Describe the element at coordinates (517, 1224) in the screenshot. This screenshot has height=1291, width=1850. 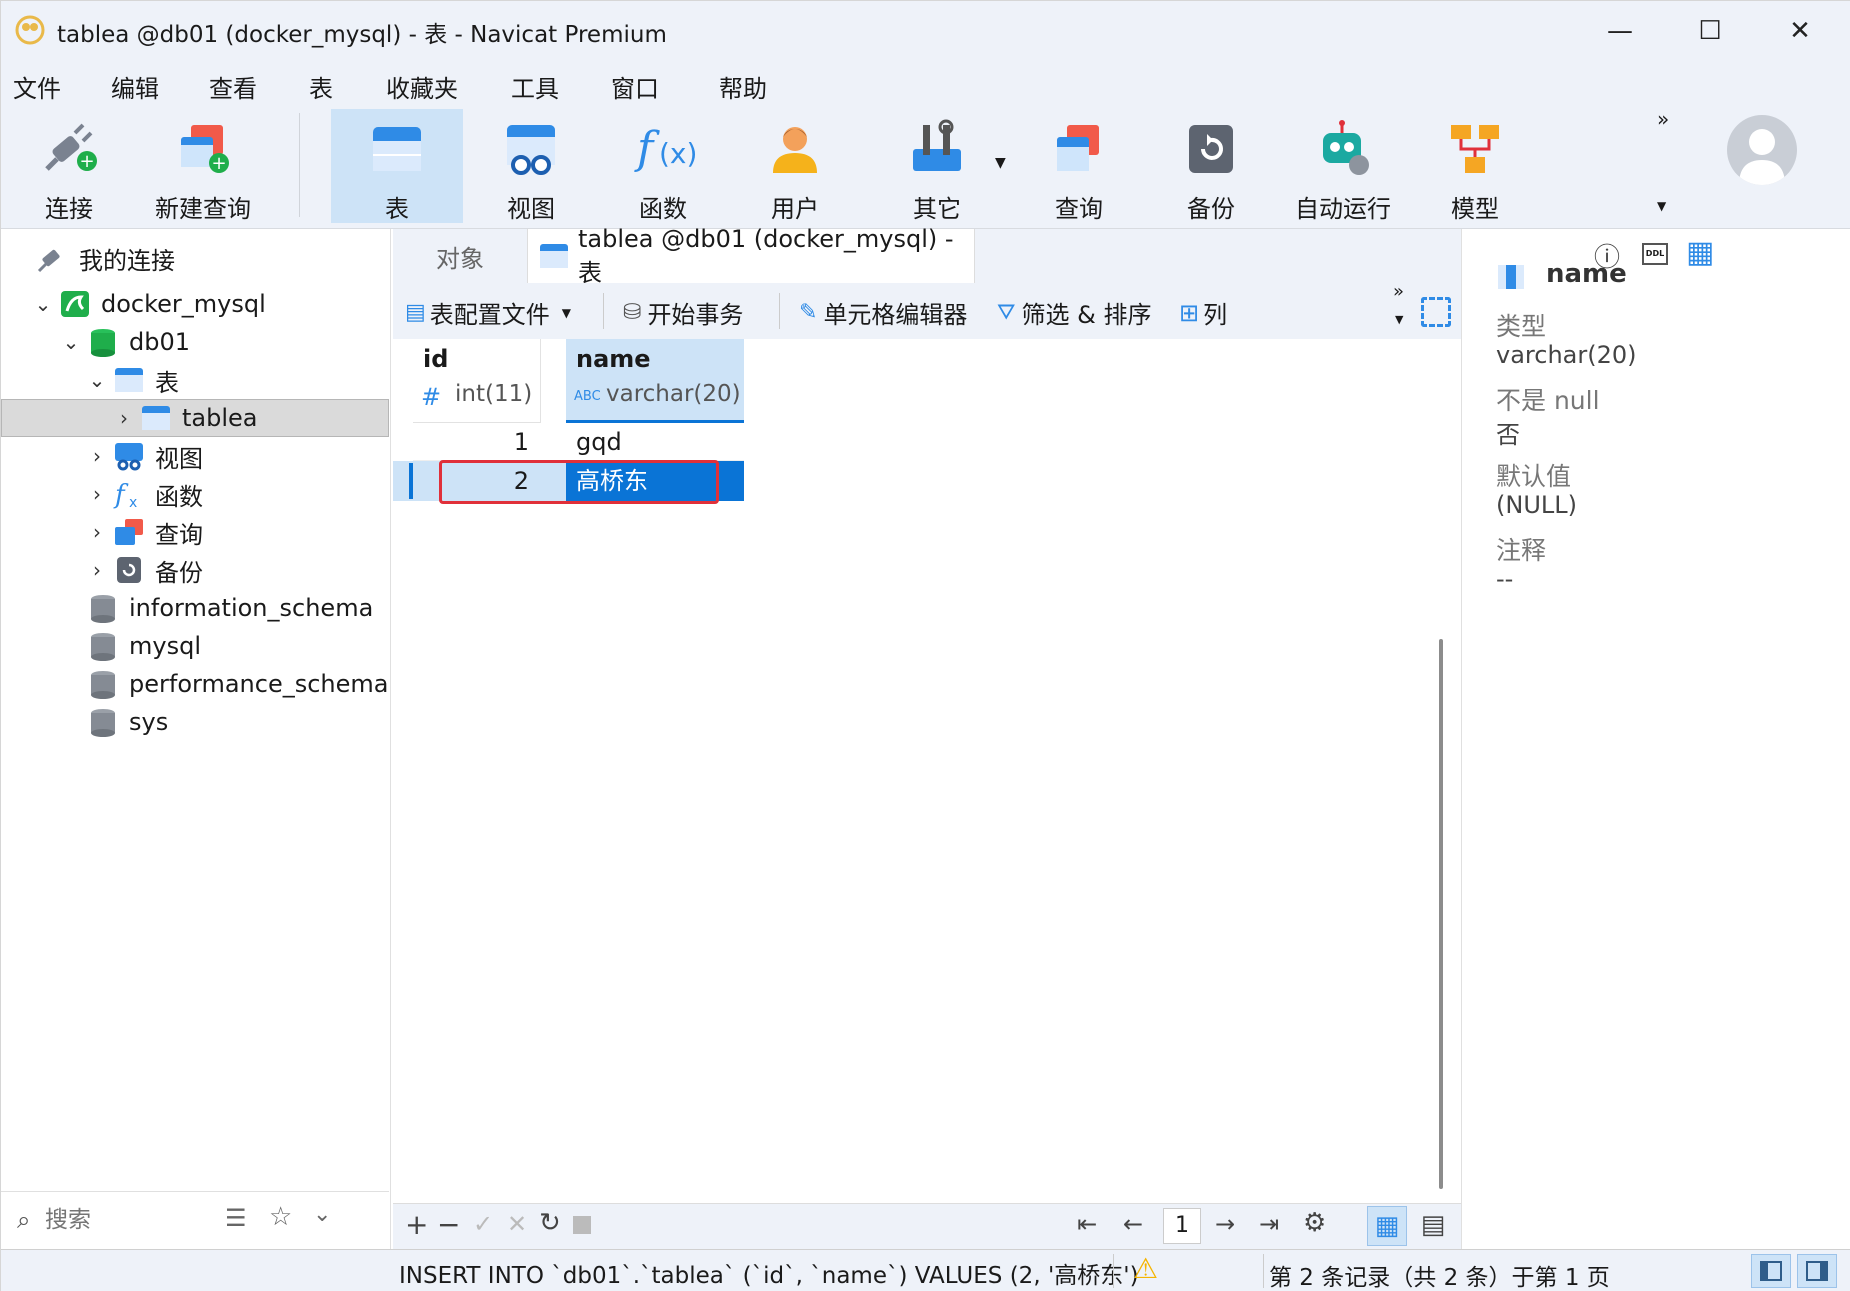
I see `discard-changes-icon: ✕` at that location.